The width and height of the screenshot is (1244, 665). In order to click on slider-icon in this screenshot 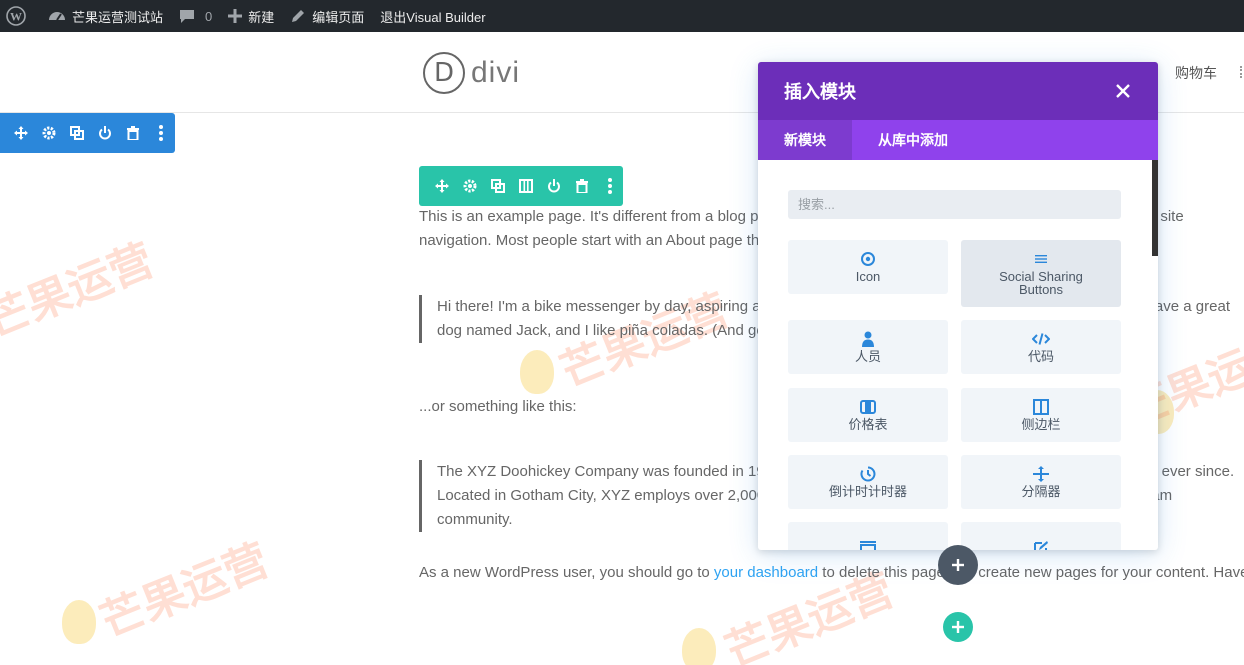, I will do `click(868, 545)`.